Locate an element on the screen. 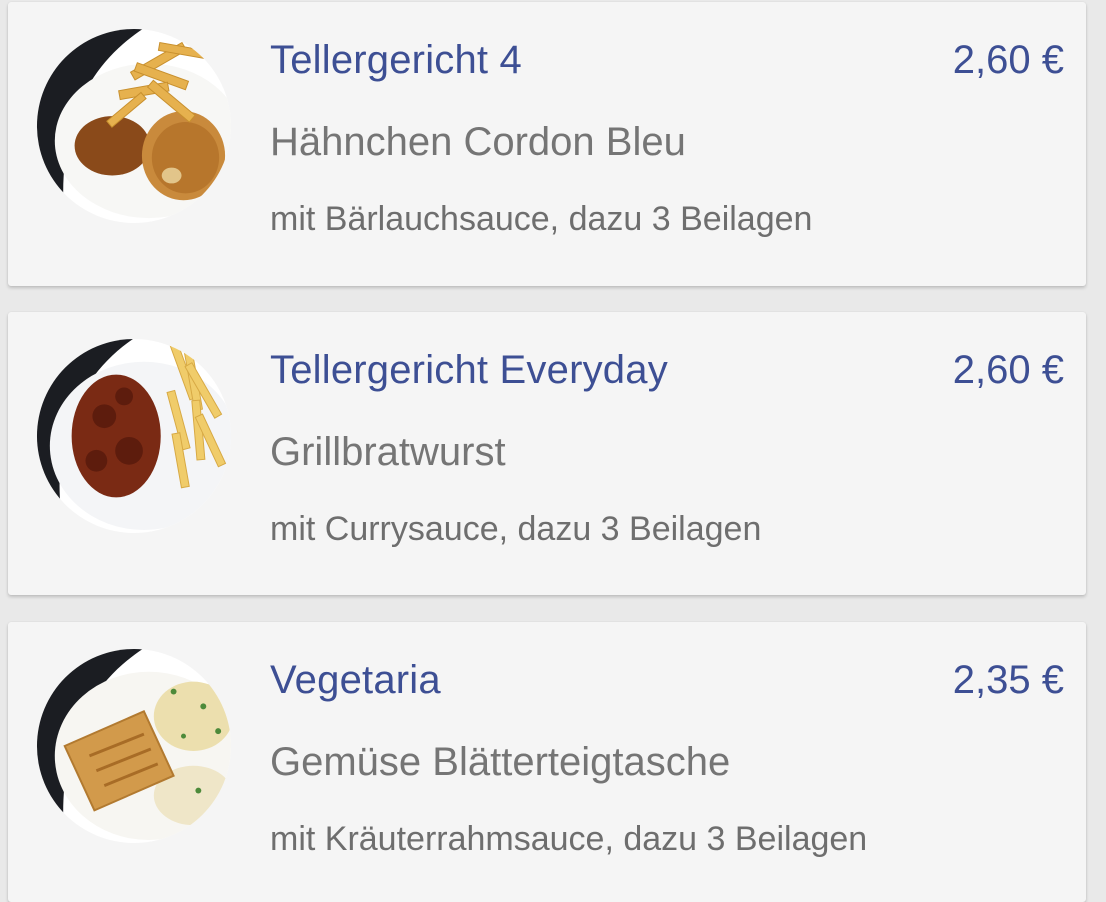 The image size is (1106, 902). menu-item-title: Tellergericht 4 is located at coordinates (396, 60).